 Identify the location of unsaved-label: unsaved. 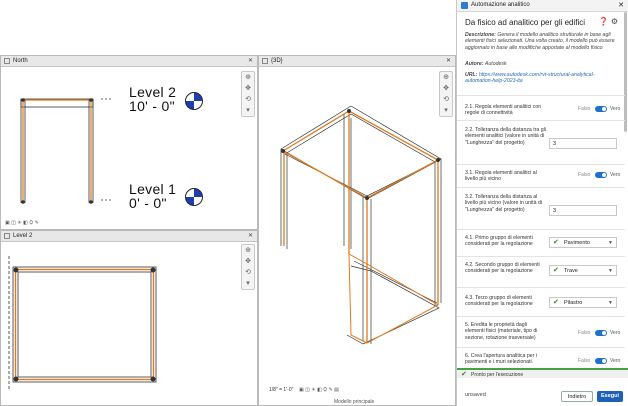
(475, 395).